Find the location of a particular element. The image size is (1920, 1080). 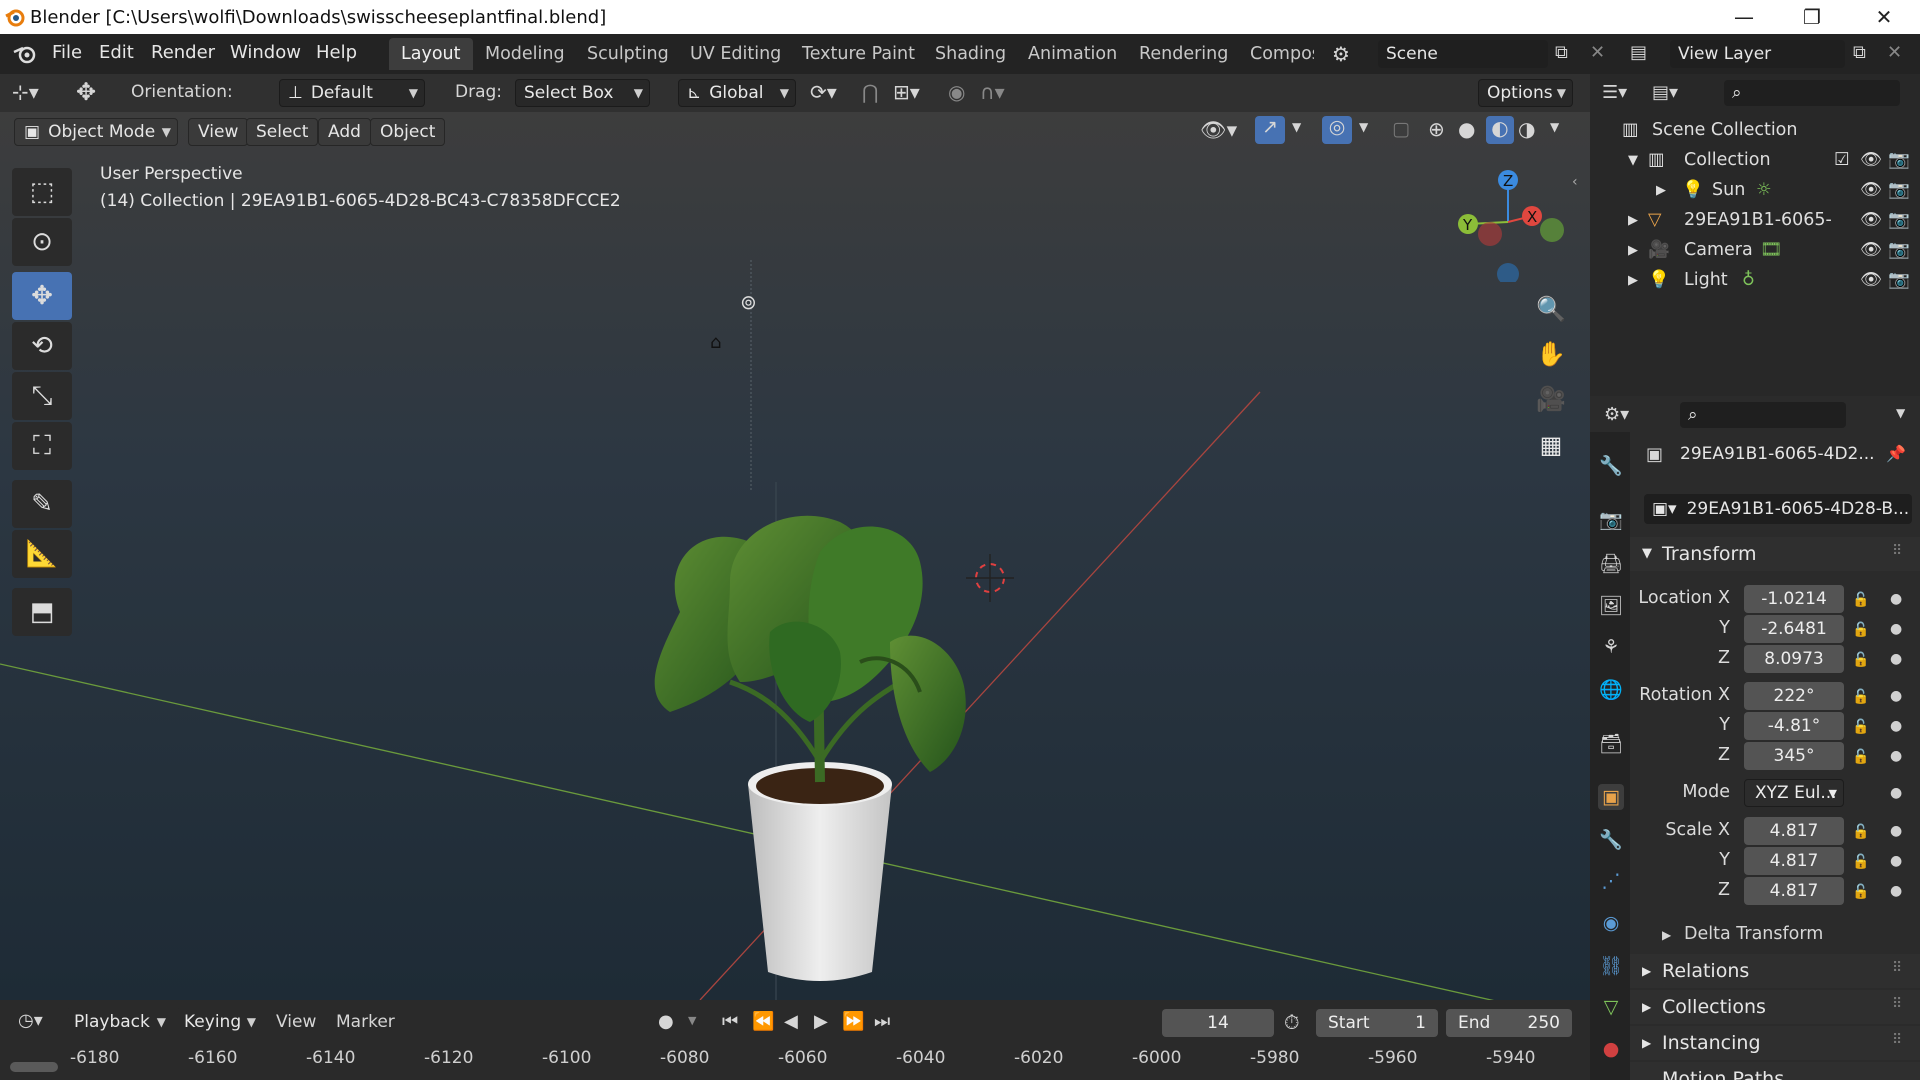

object-mode-dropdown: ▣ Object Mode ▼ is located at coordinates (96, 132).